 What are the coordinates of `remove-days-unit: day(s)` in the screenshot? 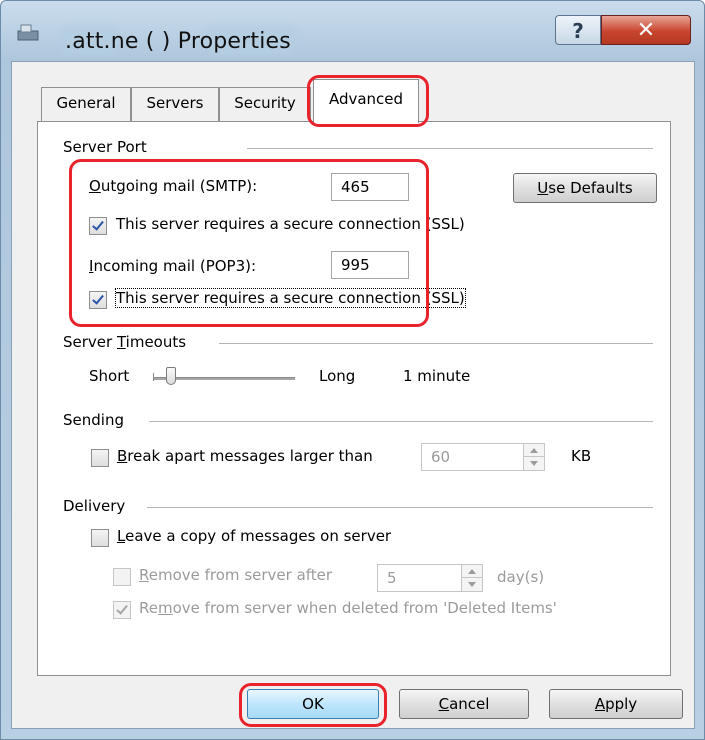 It's located at (521, 577).